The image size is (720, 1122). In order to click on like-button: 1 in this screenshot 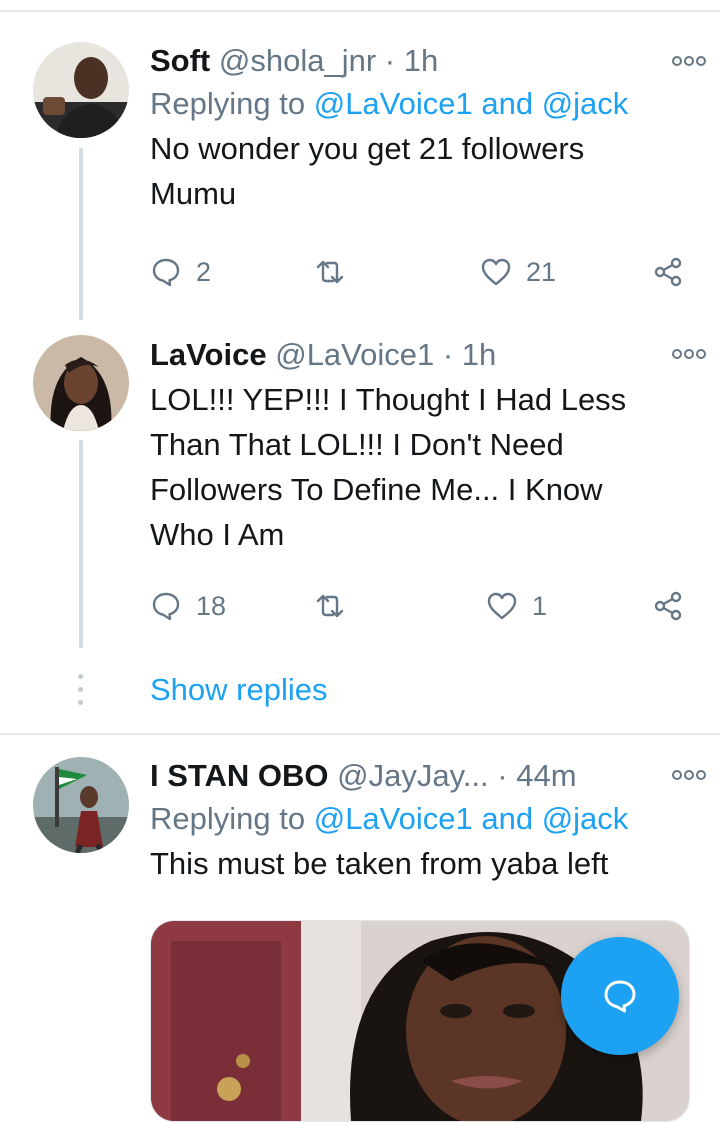, I will do `click(516, 606)`.